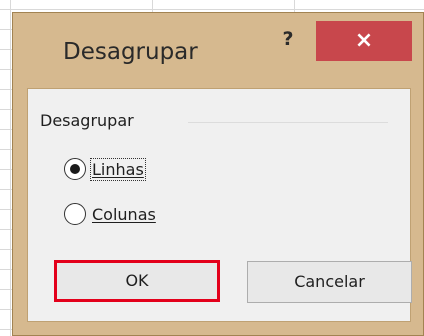 The height and width of the screenshot is (336, 424). What do you see at coordinates (118, 169) in the screenshot?
I see `rows-radio-label: Linhas` at bounding box center [118, 169].